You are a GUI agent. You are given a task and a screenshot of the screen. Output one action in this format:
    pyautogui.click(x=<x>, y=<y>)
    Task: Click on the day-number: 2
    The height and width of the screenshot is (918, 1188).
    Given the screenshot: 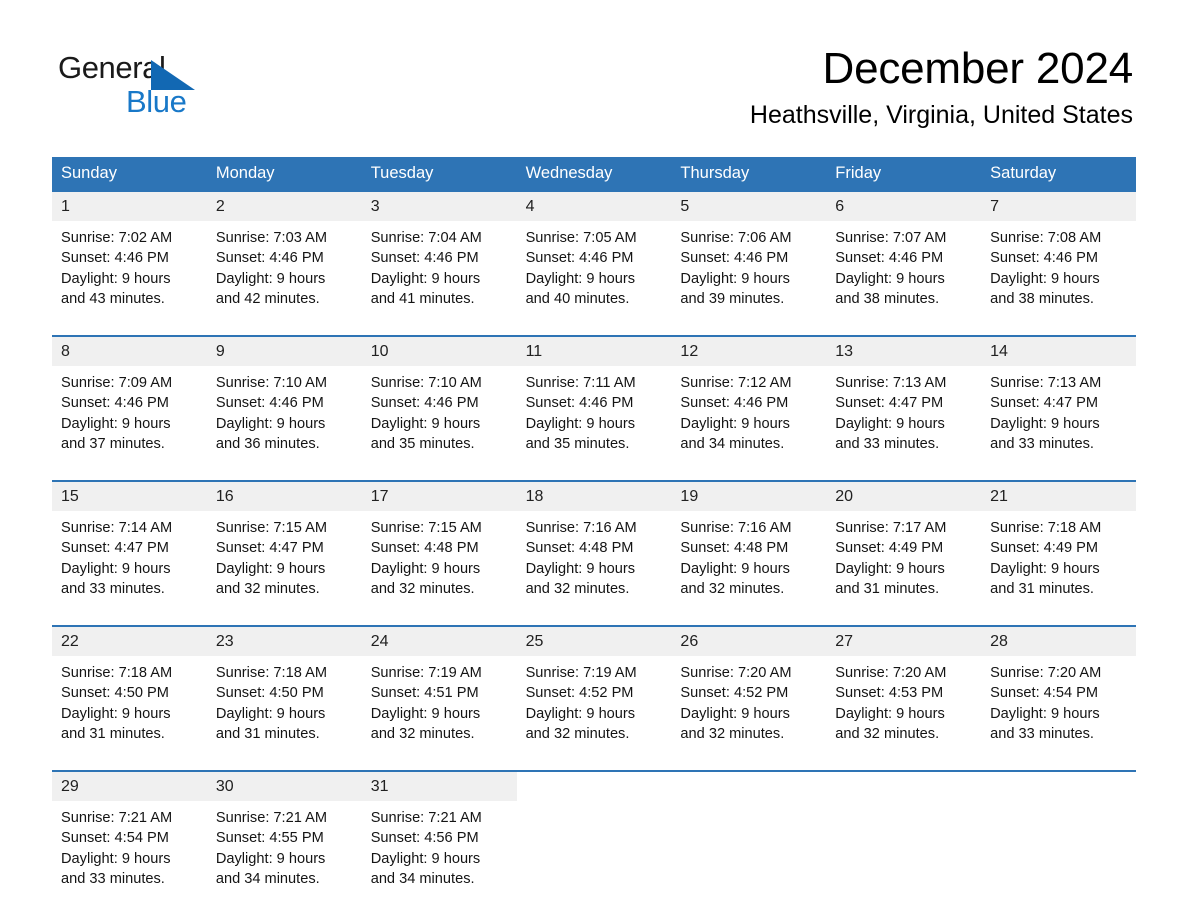 What is the action you would take?
    pyautogui.click(x=284, y=206)
    